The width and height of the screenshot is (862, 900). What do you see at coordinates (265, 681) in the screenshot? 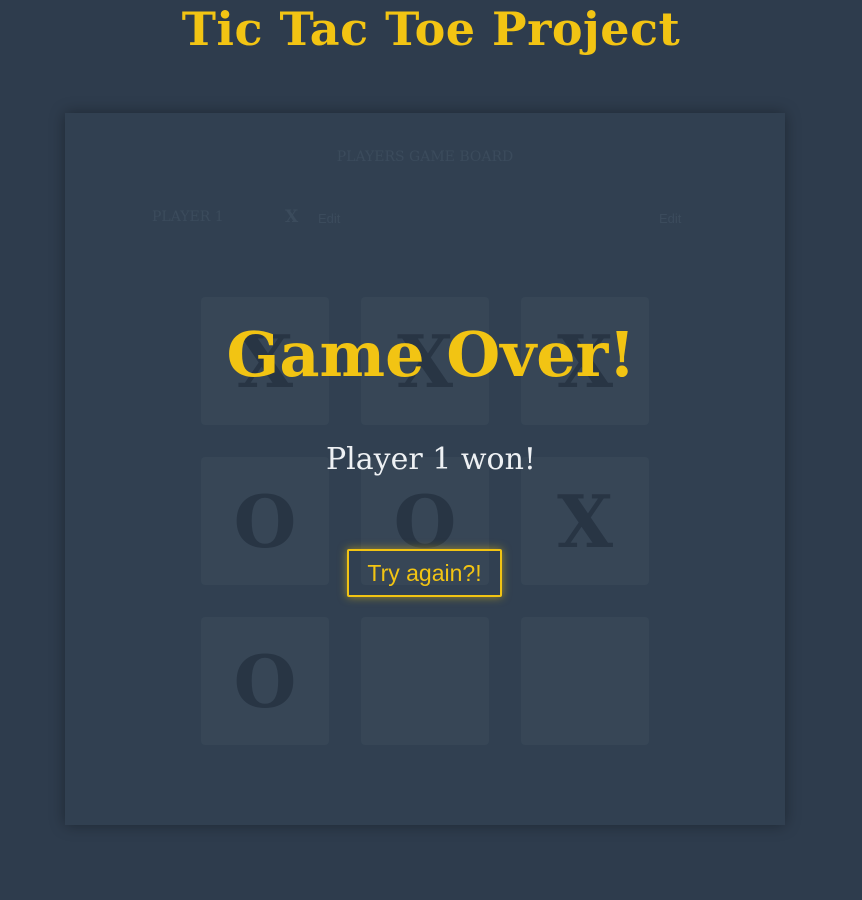
I see `board-cell-7: O` at bounding box center [265, 681].